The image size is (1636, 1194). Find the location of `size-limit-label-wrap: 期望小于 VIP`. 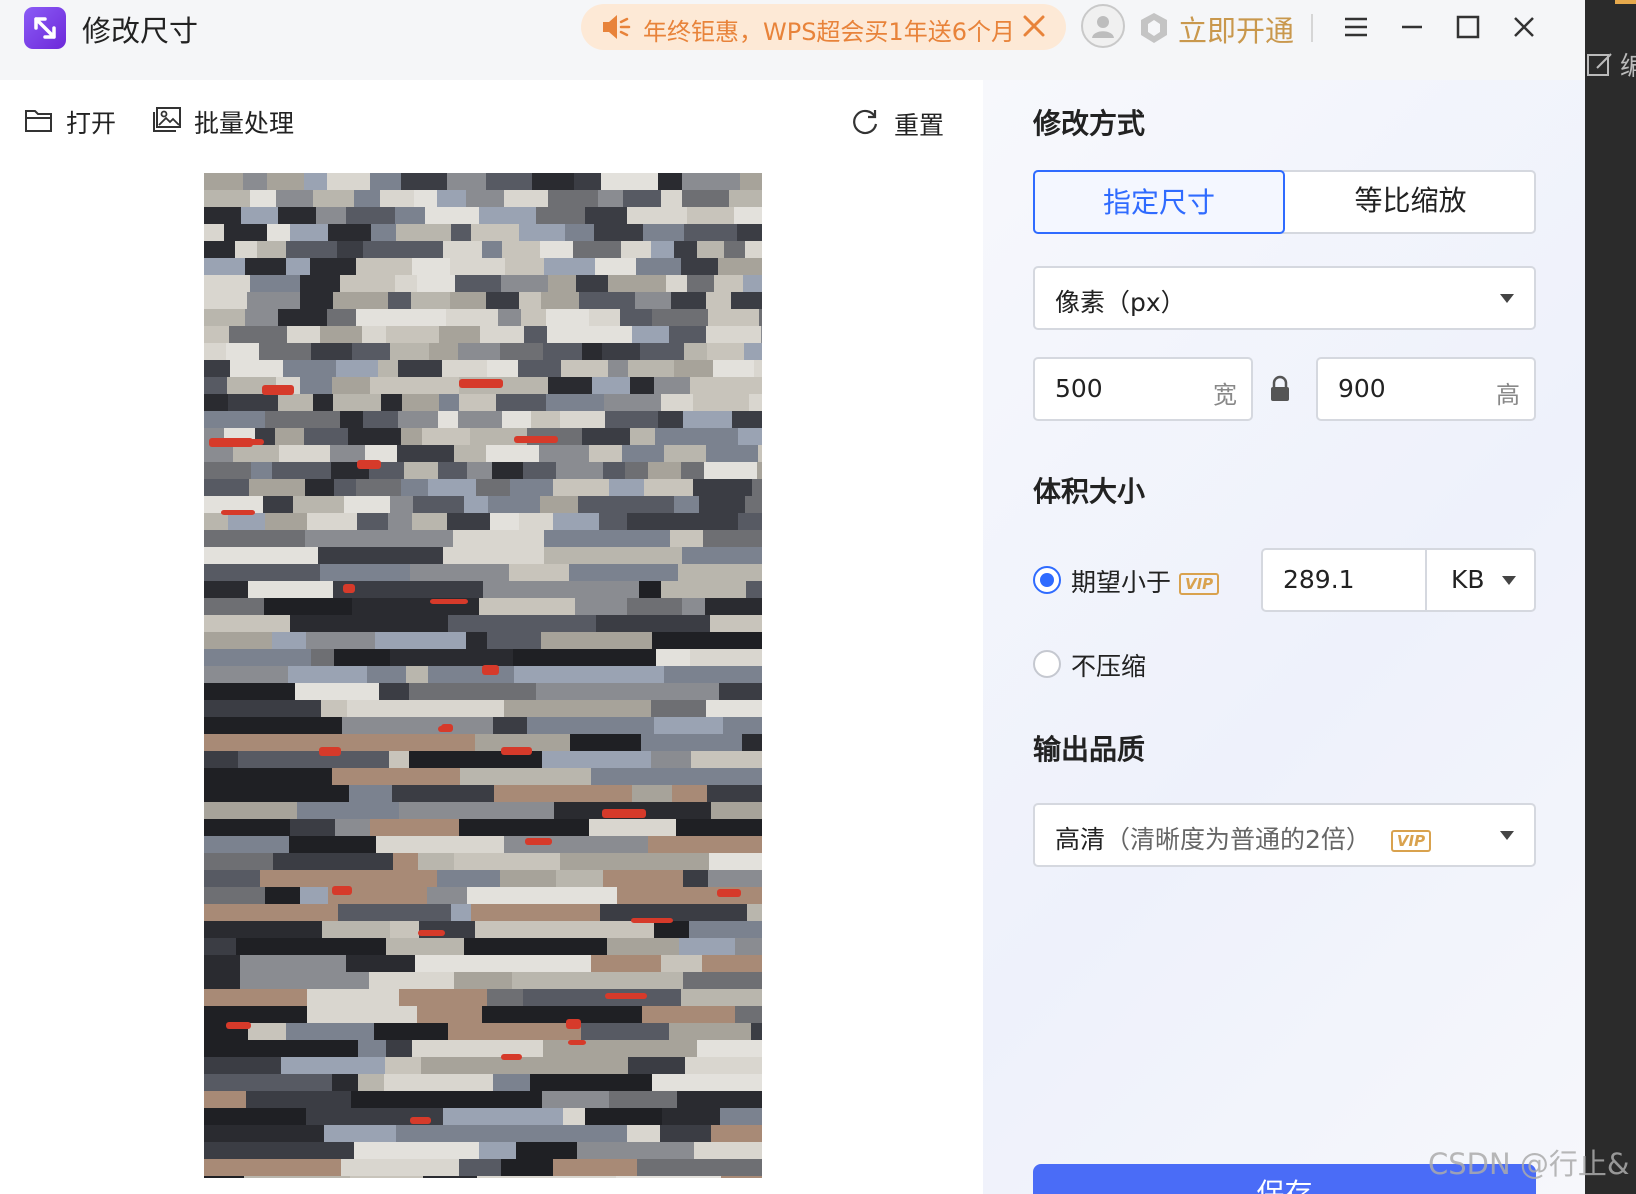

size-limit-label-wrap: 期望小于 VIP is located at coordinates (1145, 581).